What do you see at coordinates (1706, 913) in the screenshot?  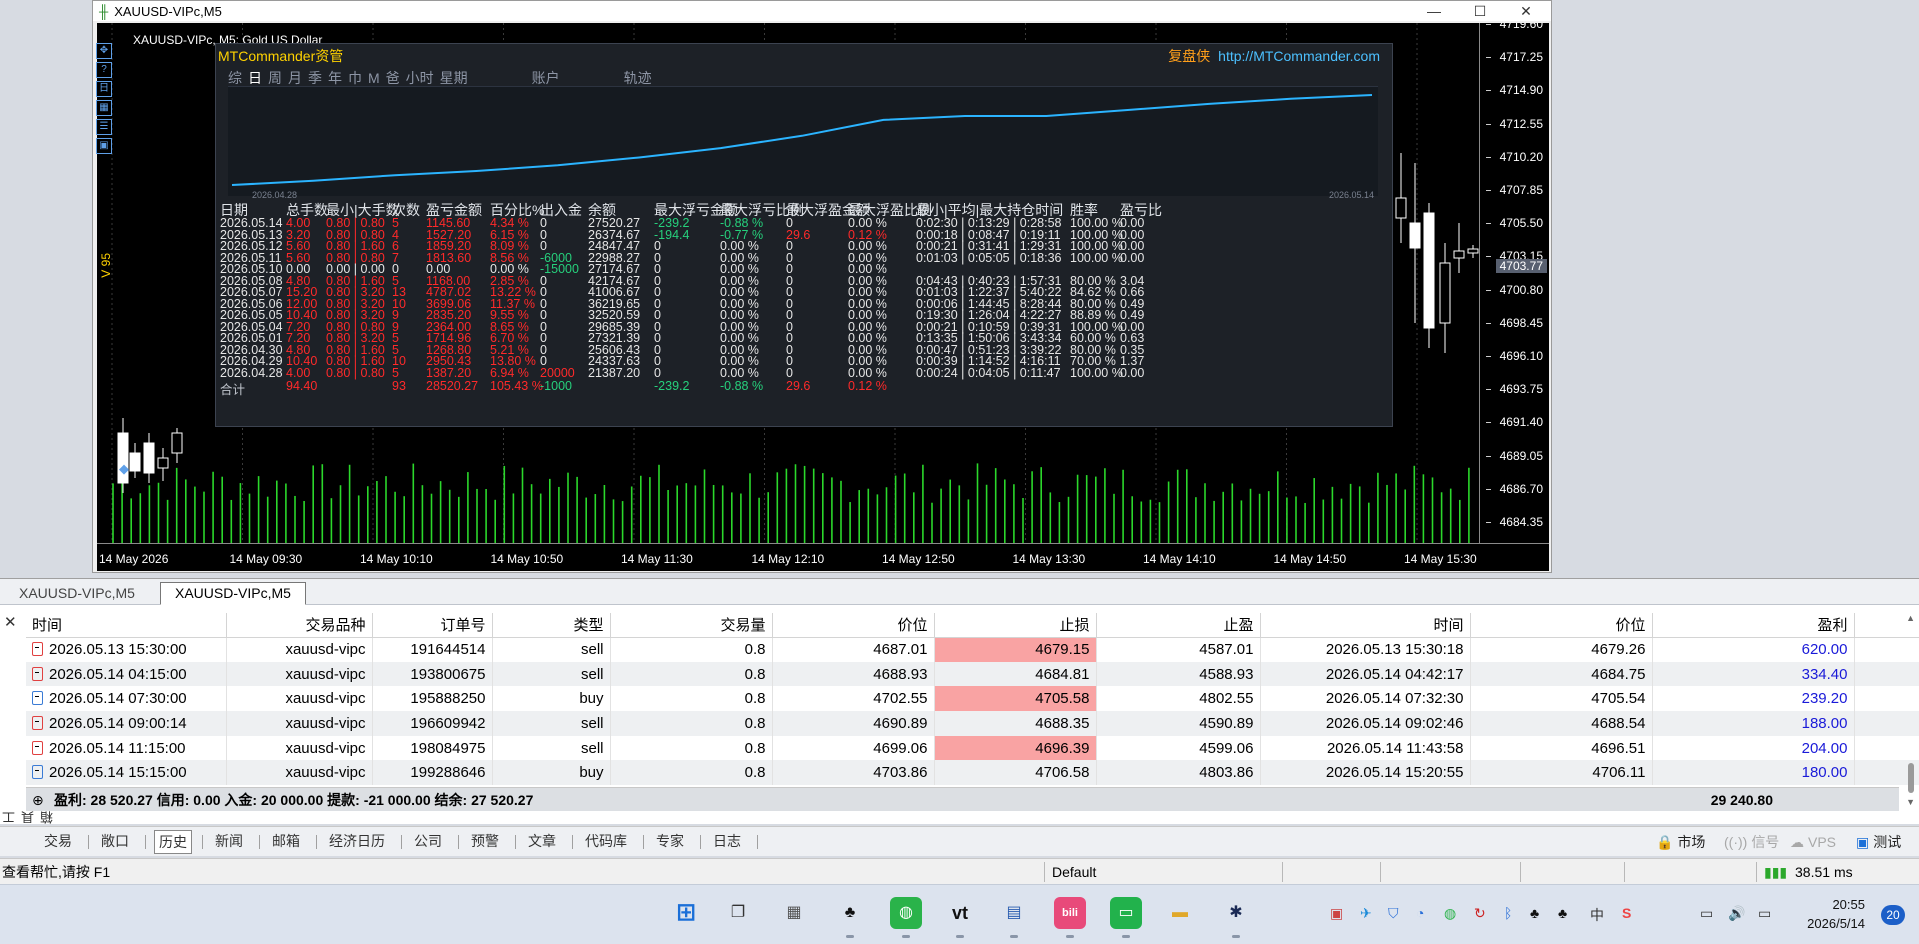 I see `network-icon: ▭` at bounding box center [1706, 913].